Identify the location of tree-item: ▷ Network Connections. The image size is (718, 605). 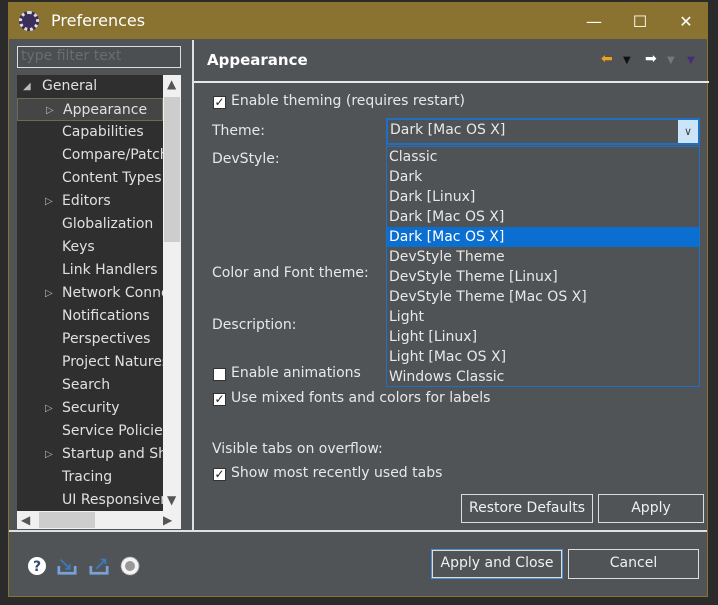
(90, 293).